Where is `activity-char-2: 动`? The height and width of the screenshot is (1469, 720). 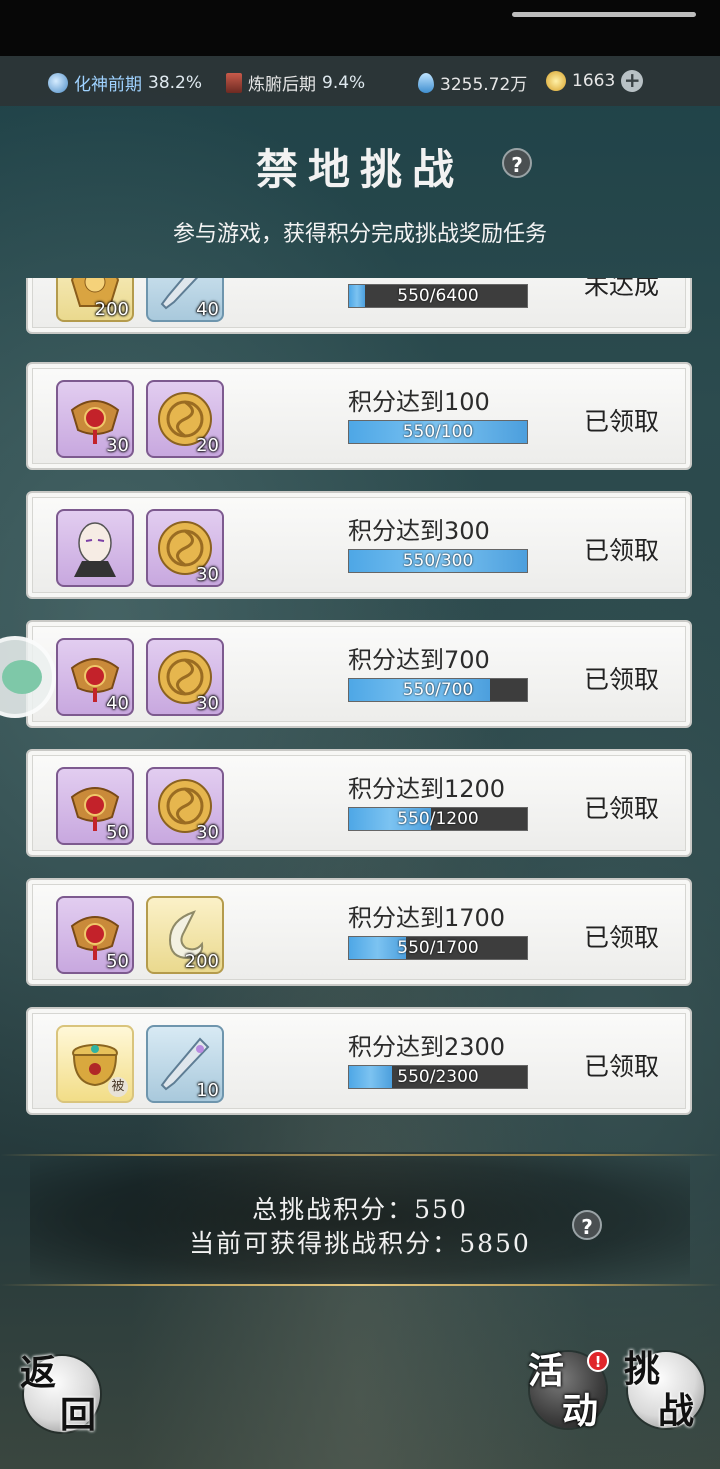 activity-char-2: 动 is located at coordinates (580, 1411).